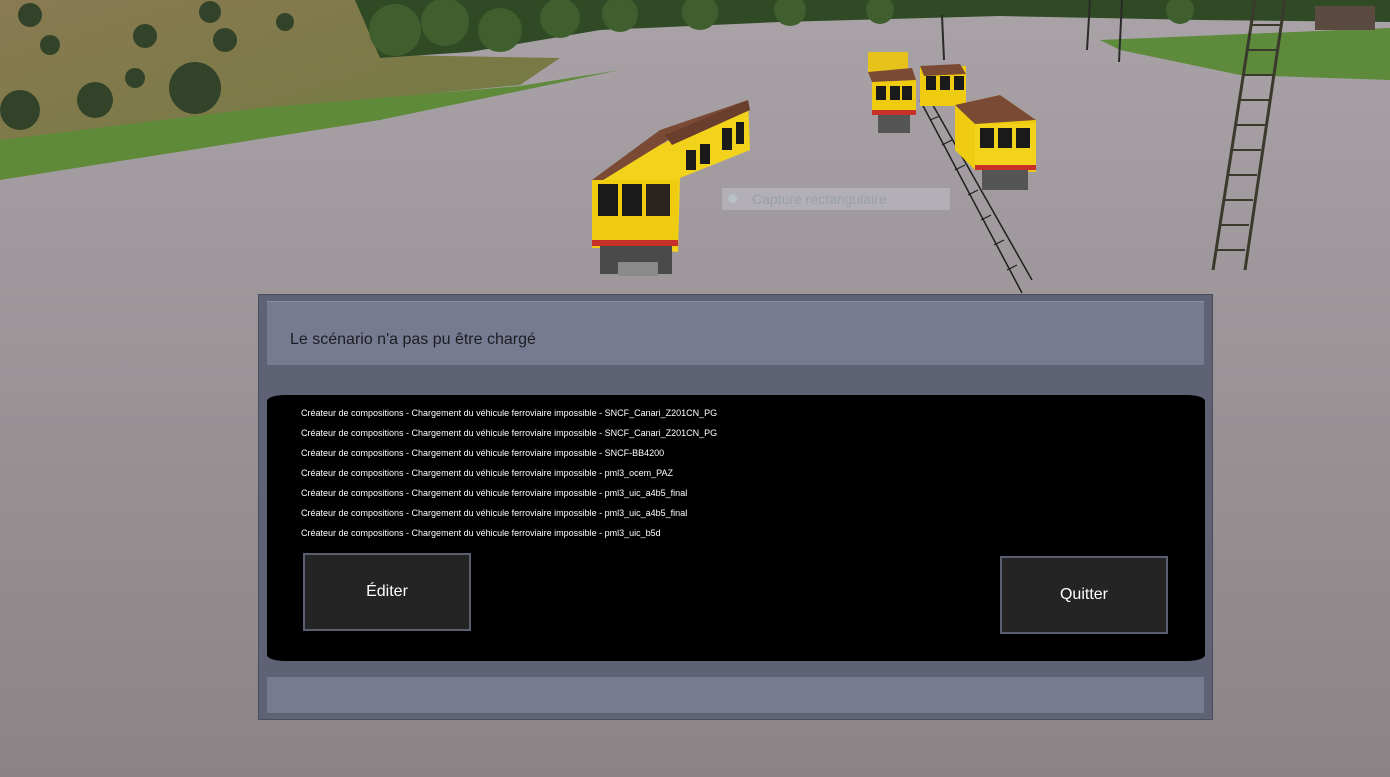  Describe the element at coordinates (413, 339) in the screenshot. I see `dialog-title: Le scénario n'a pas pu être chargé` at that location.